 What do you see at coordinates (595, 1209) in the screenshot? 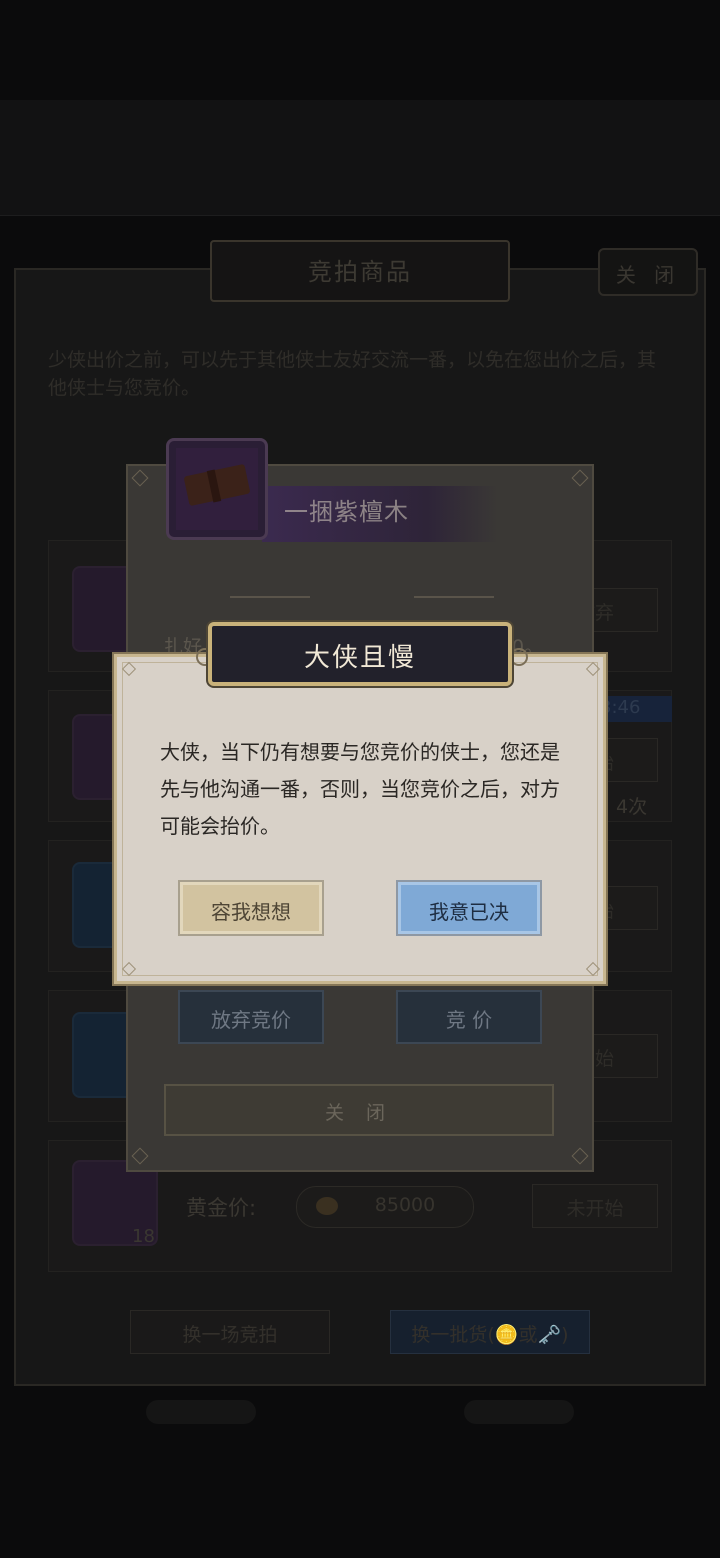
I see `row-action-label: 未开始` at bounding box center [595, 1209].